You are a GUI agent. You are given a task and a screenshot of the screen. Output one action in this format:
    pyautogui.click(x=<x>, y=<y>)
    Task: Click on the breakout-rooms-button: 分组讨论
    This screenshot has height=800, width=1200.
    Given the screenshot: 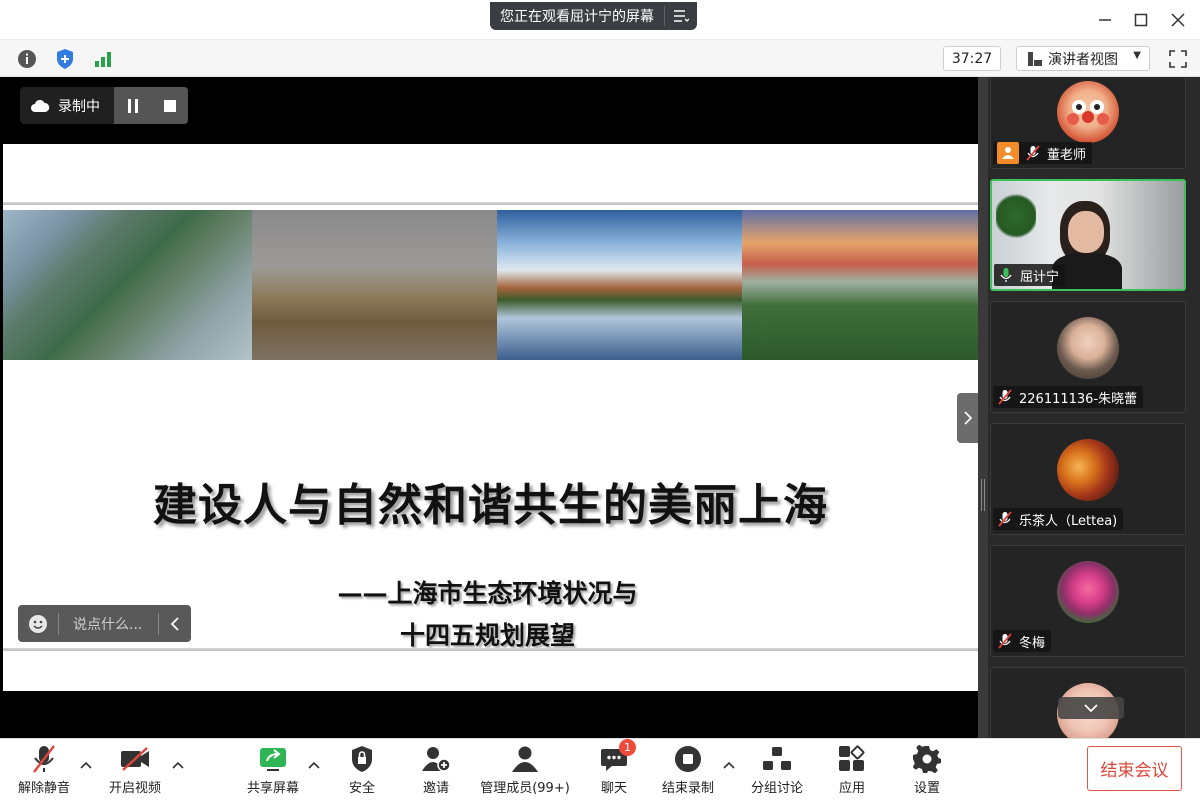 What is the action you would take?
    pyautogui.click(x=777, y=771)
    